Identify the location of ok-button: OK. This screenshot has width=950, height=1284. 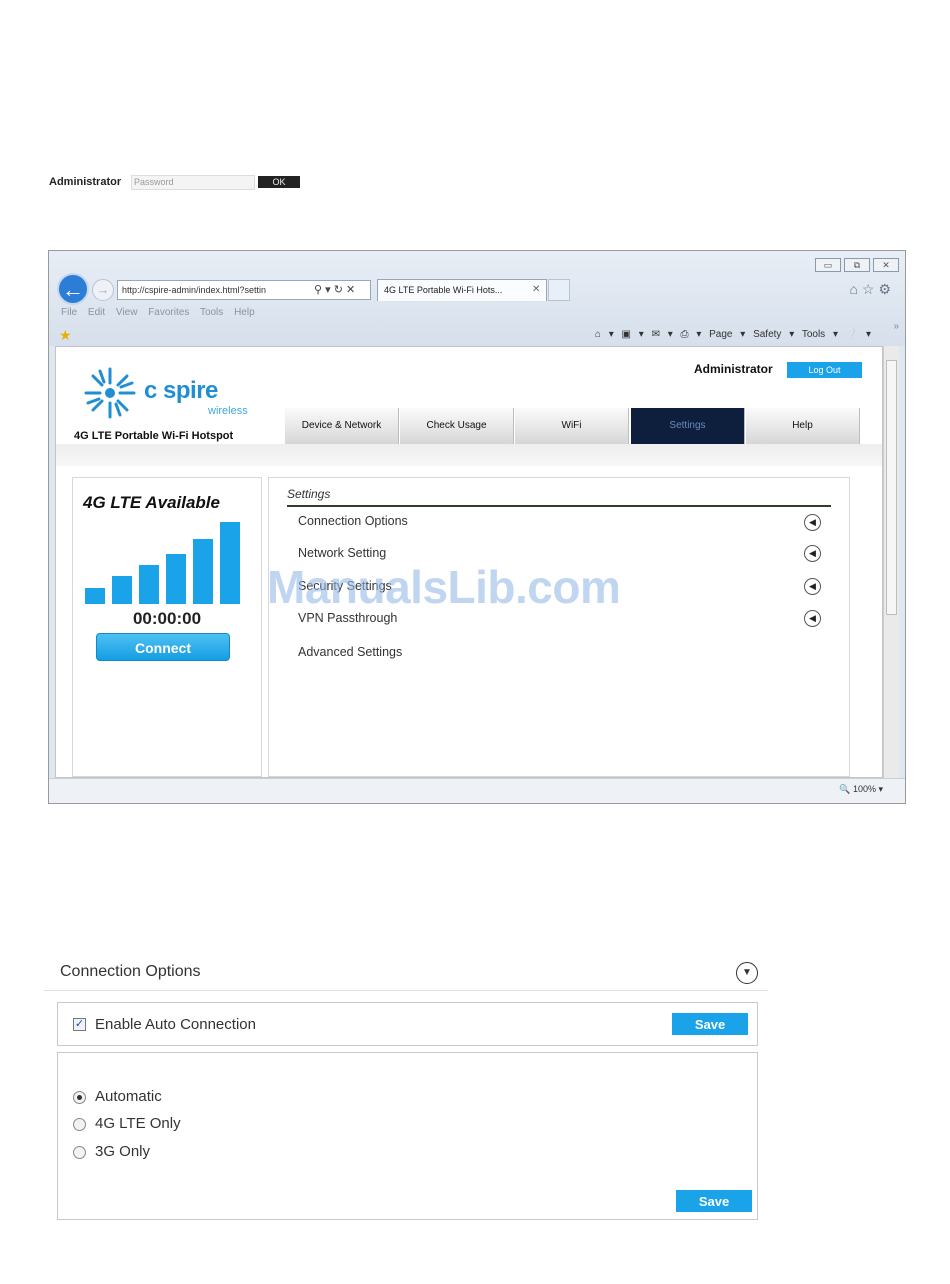
(279, 182).